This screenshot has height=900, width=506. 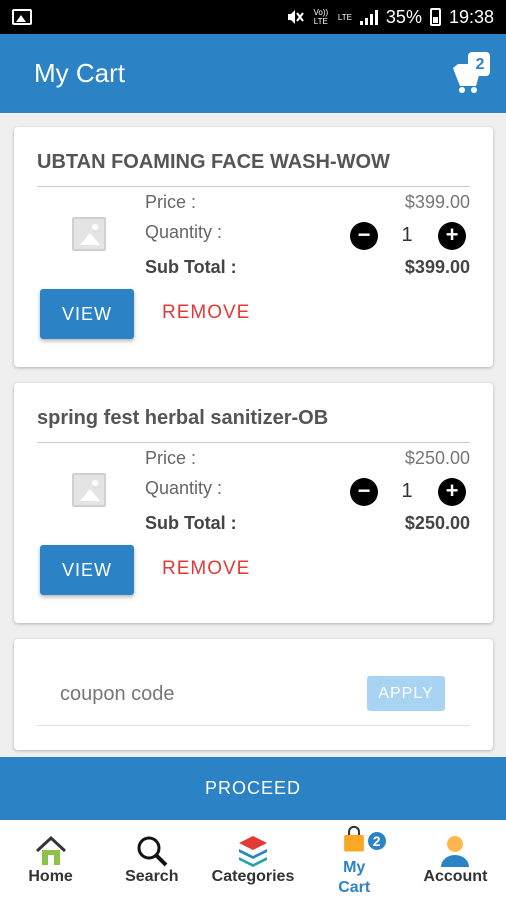 What do you see at coordinates (437, 202) in the screenshot?
I see `price-value: $399.00` at bounding box center [437, 202].